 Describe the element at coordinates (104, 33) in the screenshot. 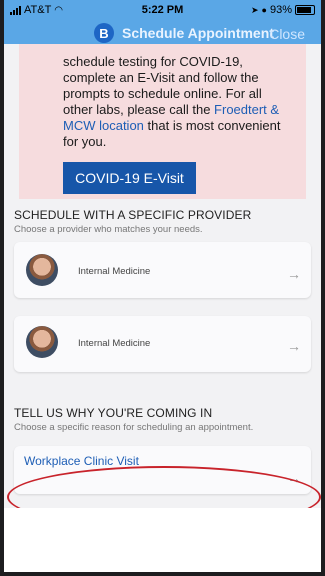

I see `app-logo-icon: B` at that location.